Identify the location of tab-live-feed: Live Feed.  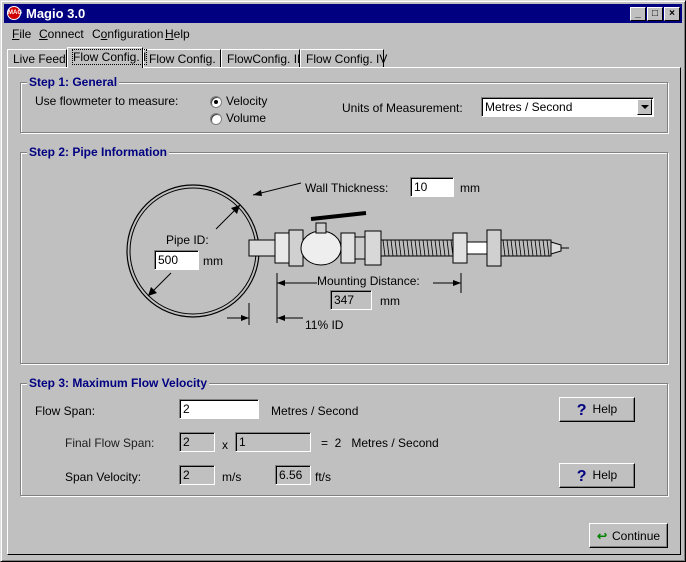
(37, 58).